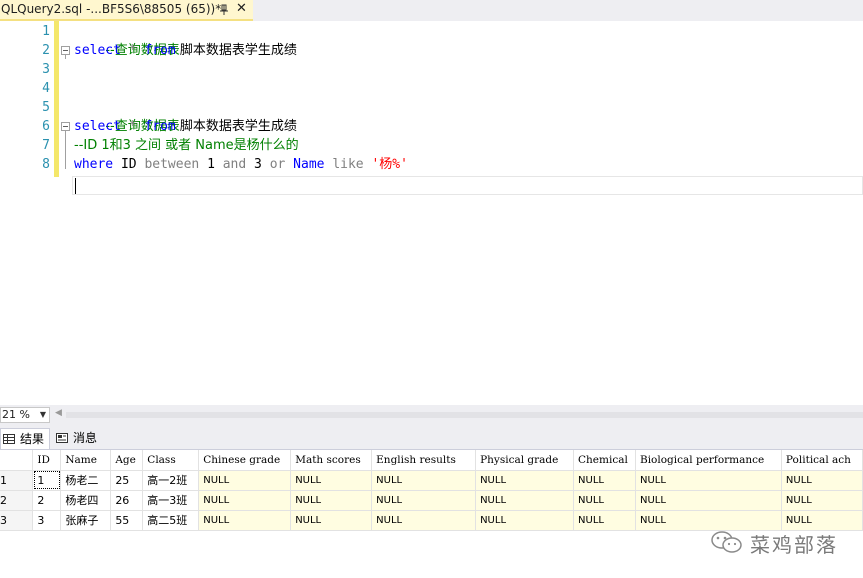  I want to click on corner-cell, so click(17, 460).